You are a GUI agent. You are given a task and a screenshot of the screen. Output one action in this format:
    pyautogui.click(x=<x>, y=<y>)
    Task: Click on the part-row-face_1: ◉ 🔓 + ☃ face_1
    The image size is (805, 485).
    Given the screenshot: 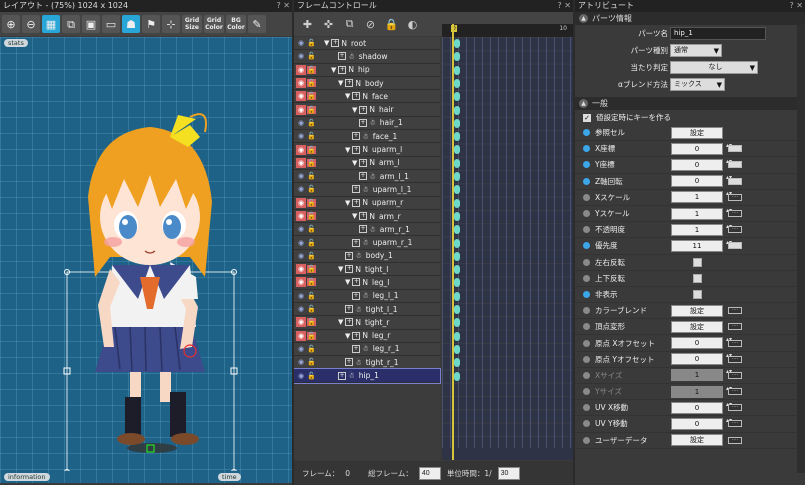 What is the action you would take?
    pyautogui.click(x=367, y=137)
    